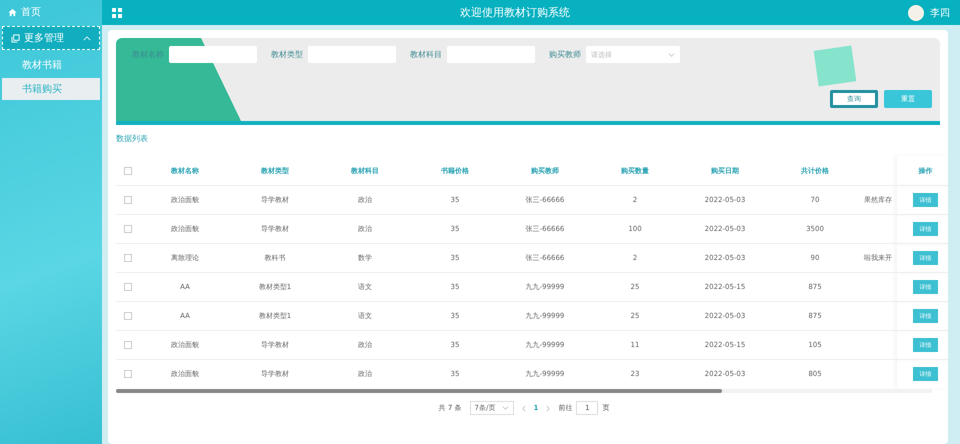  Describe the element at coordinates (132, 138) in the screenshot. I see `list-title: 数据列表` at that location.